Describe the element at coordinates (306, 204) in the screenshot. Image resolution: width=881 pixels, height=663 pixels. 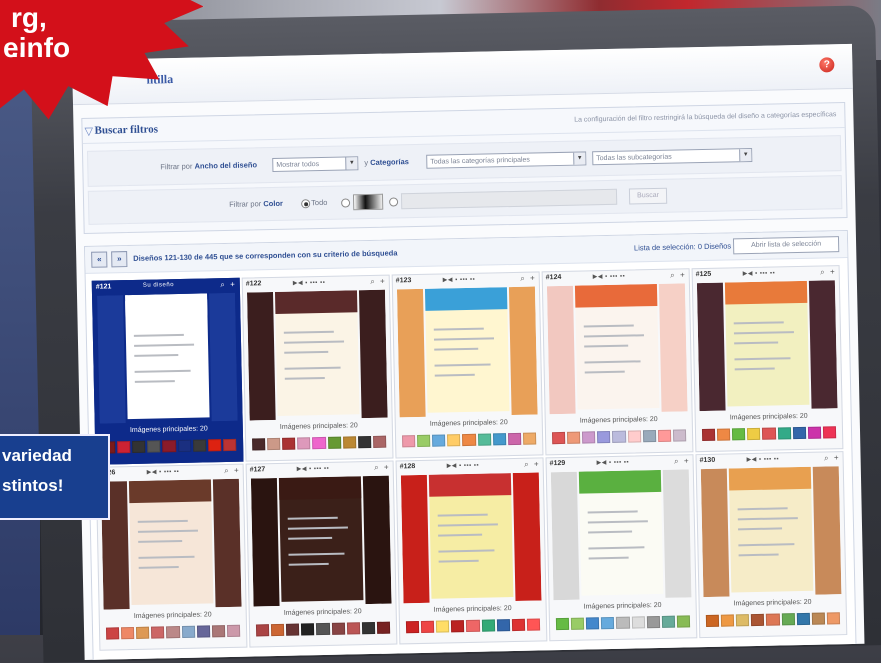
I see `color-all-radio` at that location.